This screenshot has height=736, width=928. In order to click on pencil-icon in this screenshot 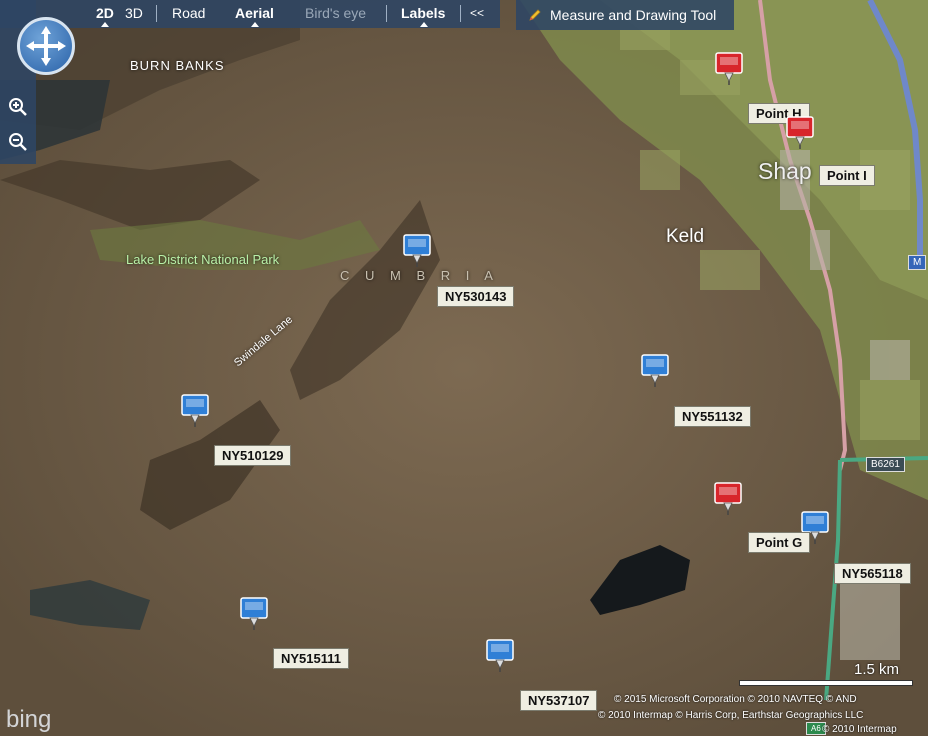, I will do `click(535, 15)`.